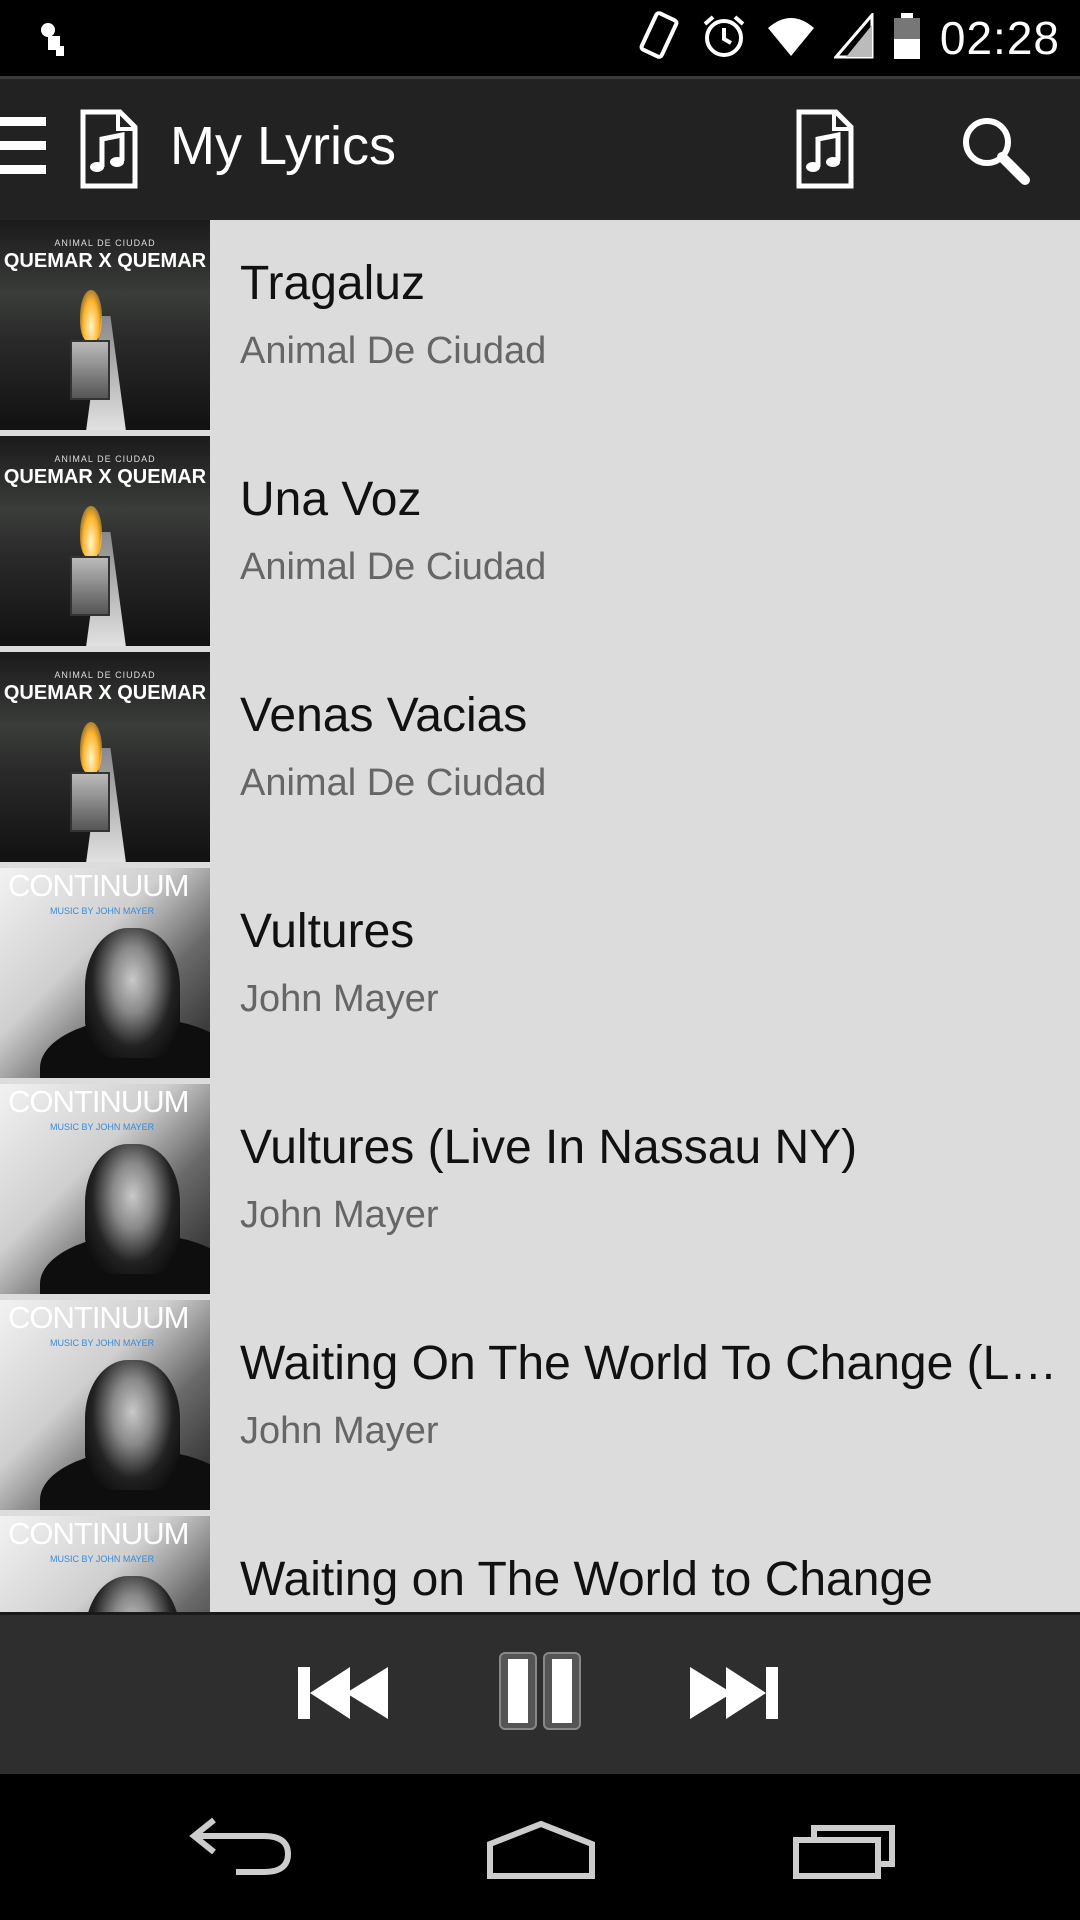  I want to click on lyrics-file-icon, so click(825, 151).